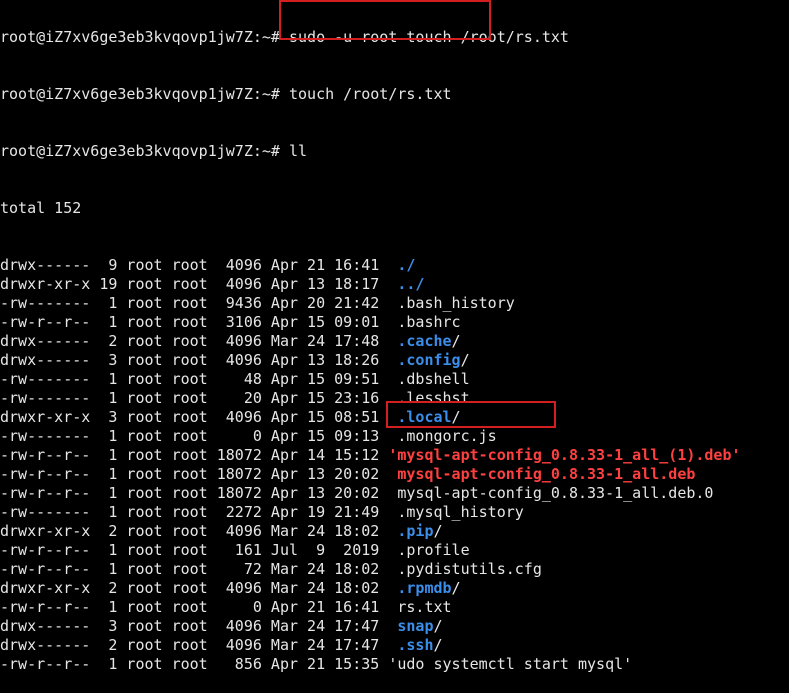 Image resolution: width=789 pixels, height=693 pixels. What do you see at coordinates (199, 398) in the screenshot?
I see `file-entry-meta: -rw------- 1 root root 20 Apr 15 23:16` at bounding box center [199, 398].